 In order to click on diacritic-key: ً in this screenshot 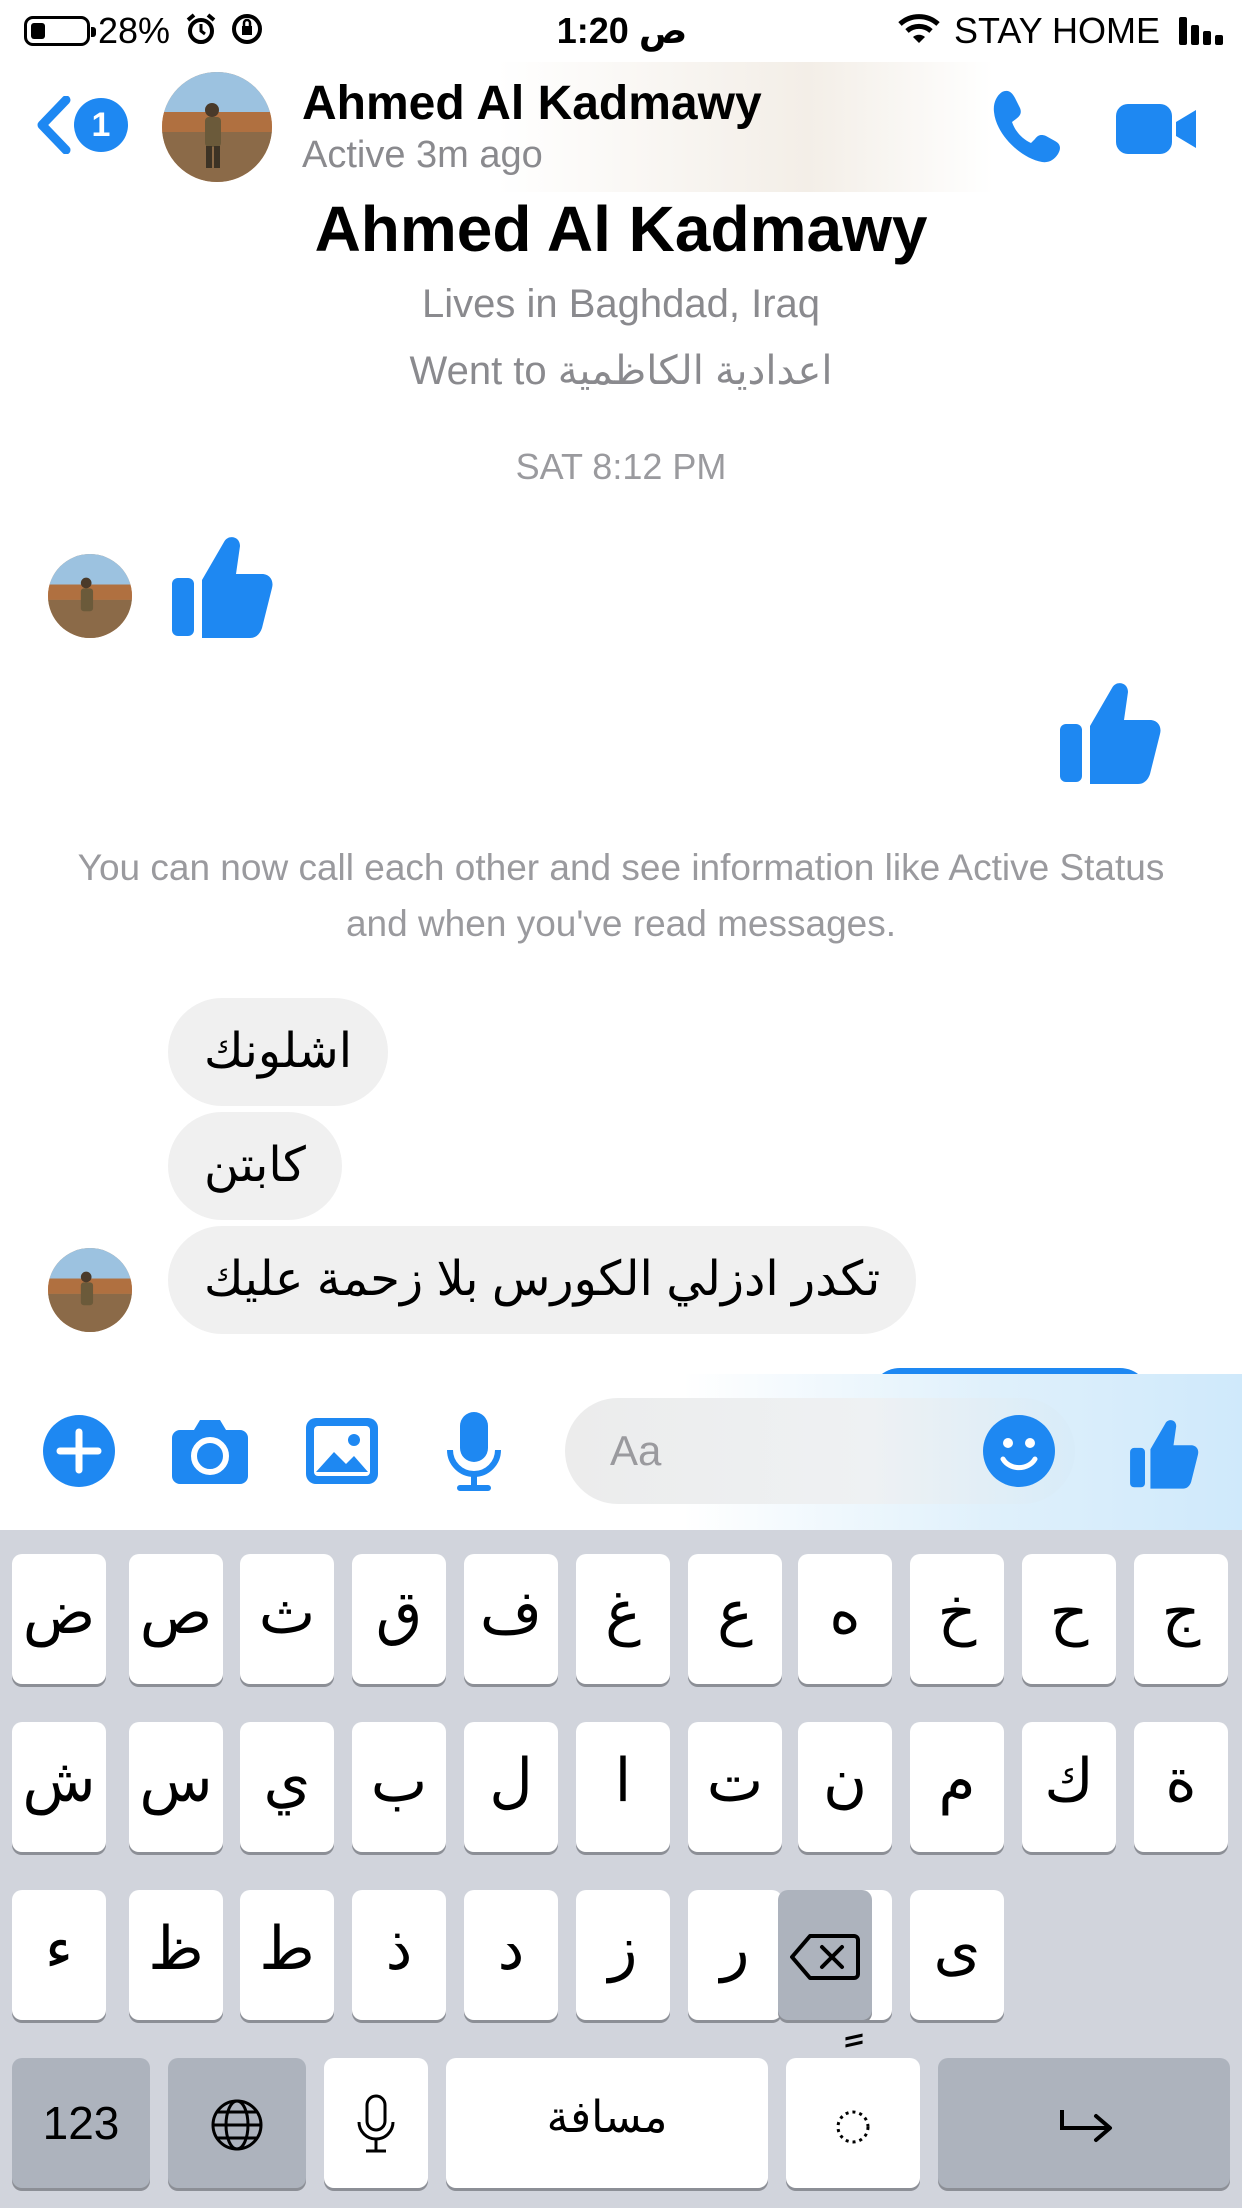, I will do `click(853, 2123)`.